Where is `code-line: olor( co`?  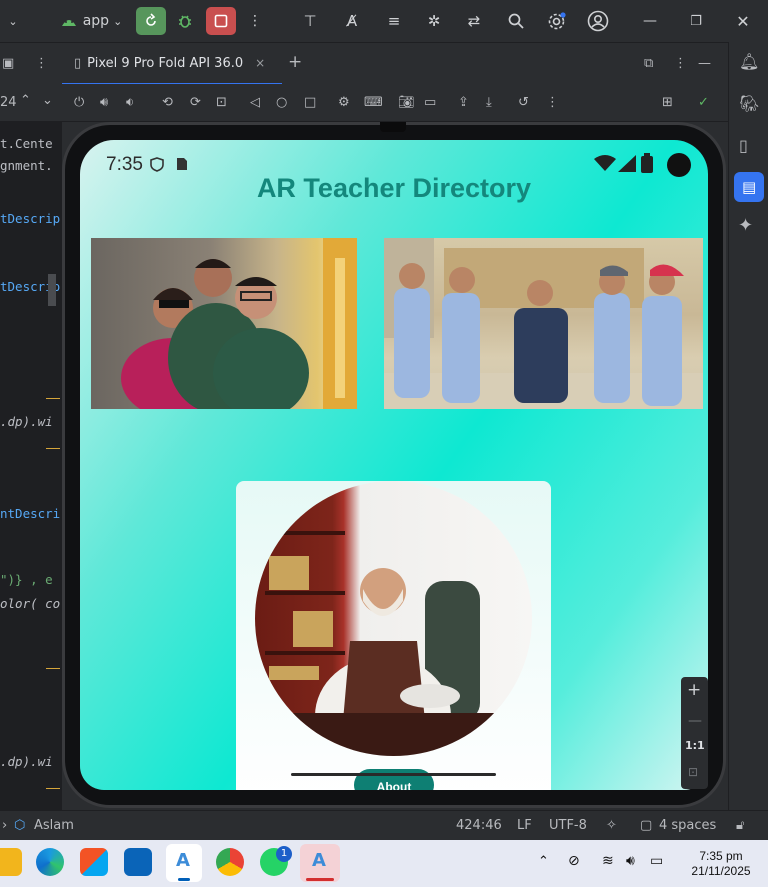
code-line: olor( co is located at coordinates (30, 603).